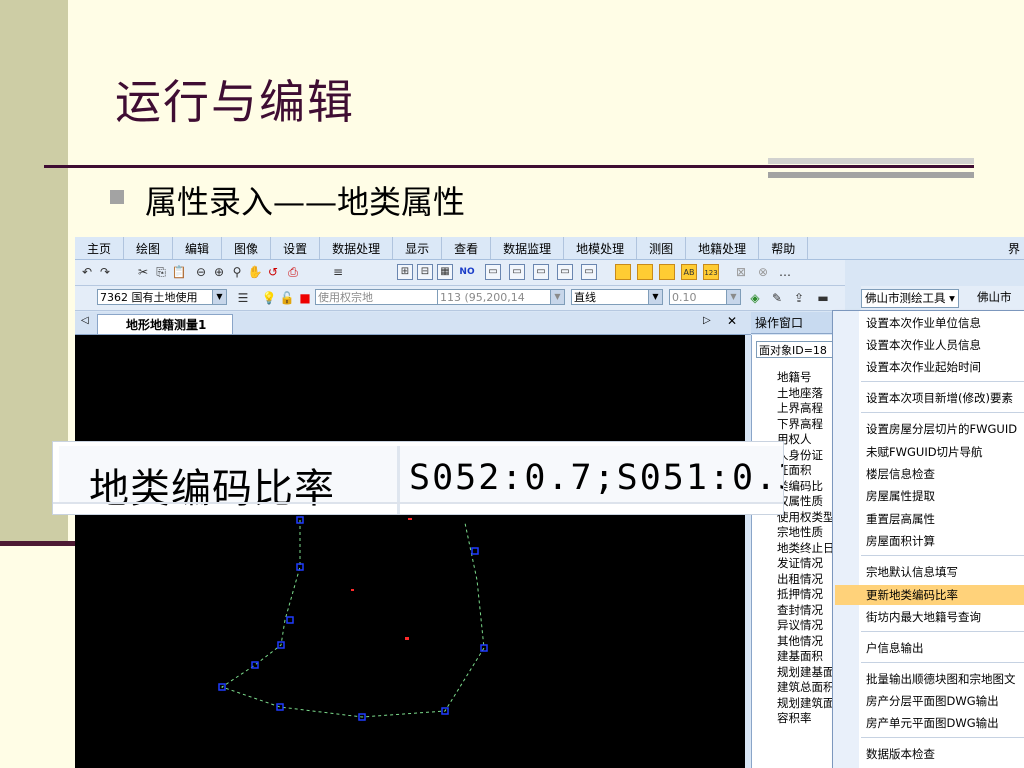  Describe the element at coordinates (117, 197) in the screenshot. I see `bullet-icon` at that location.